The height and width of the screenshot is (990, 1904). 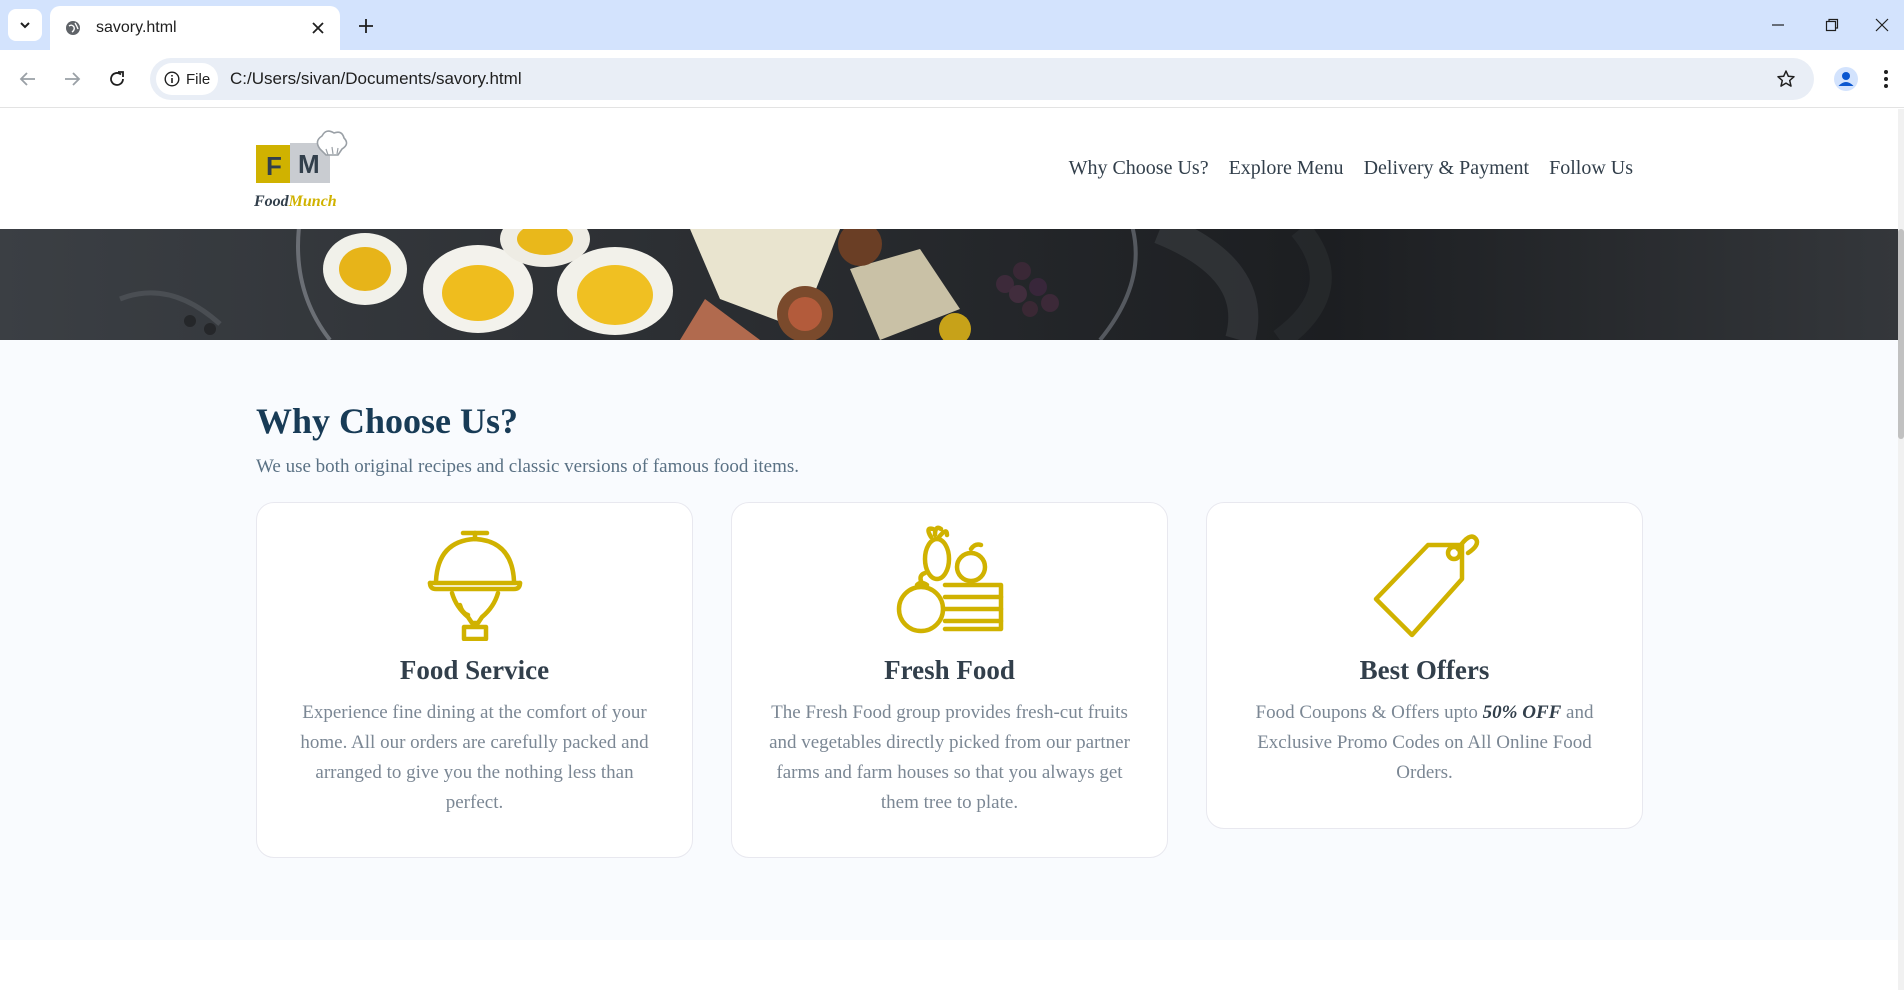 I want to click on tab-list-button, so click(x=25, y=25).